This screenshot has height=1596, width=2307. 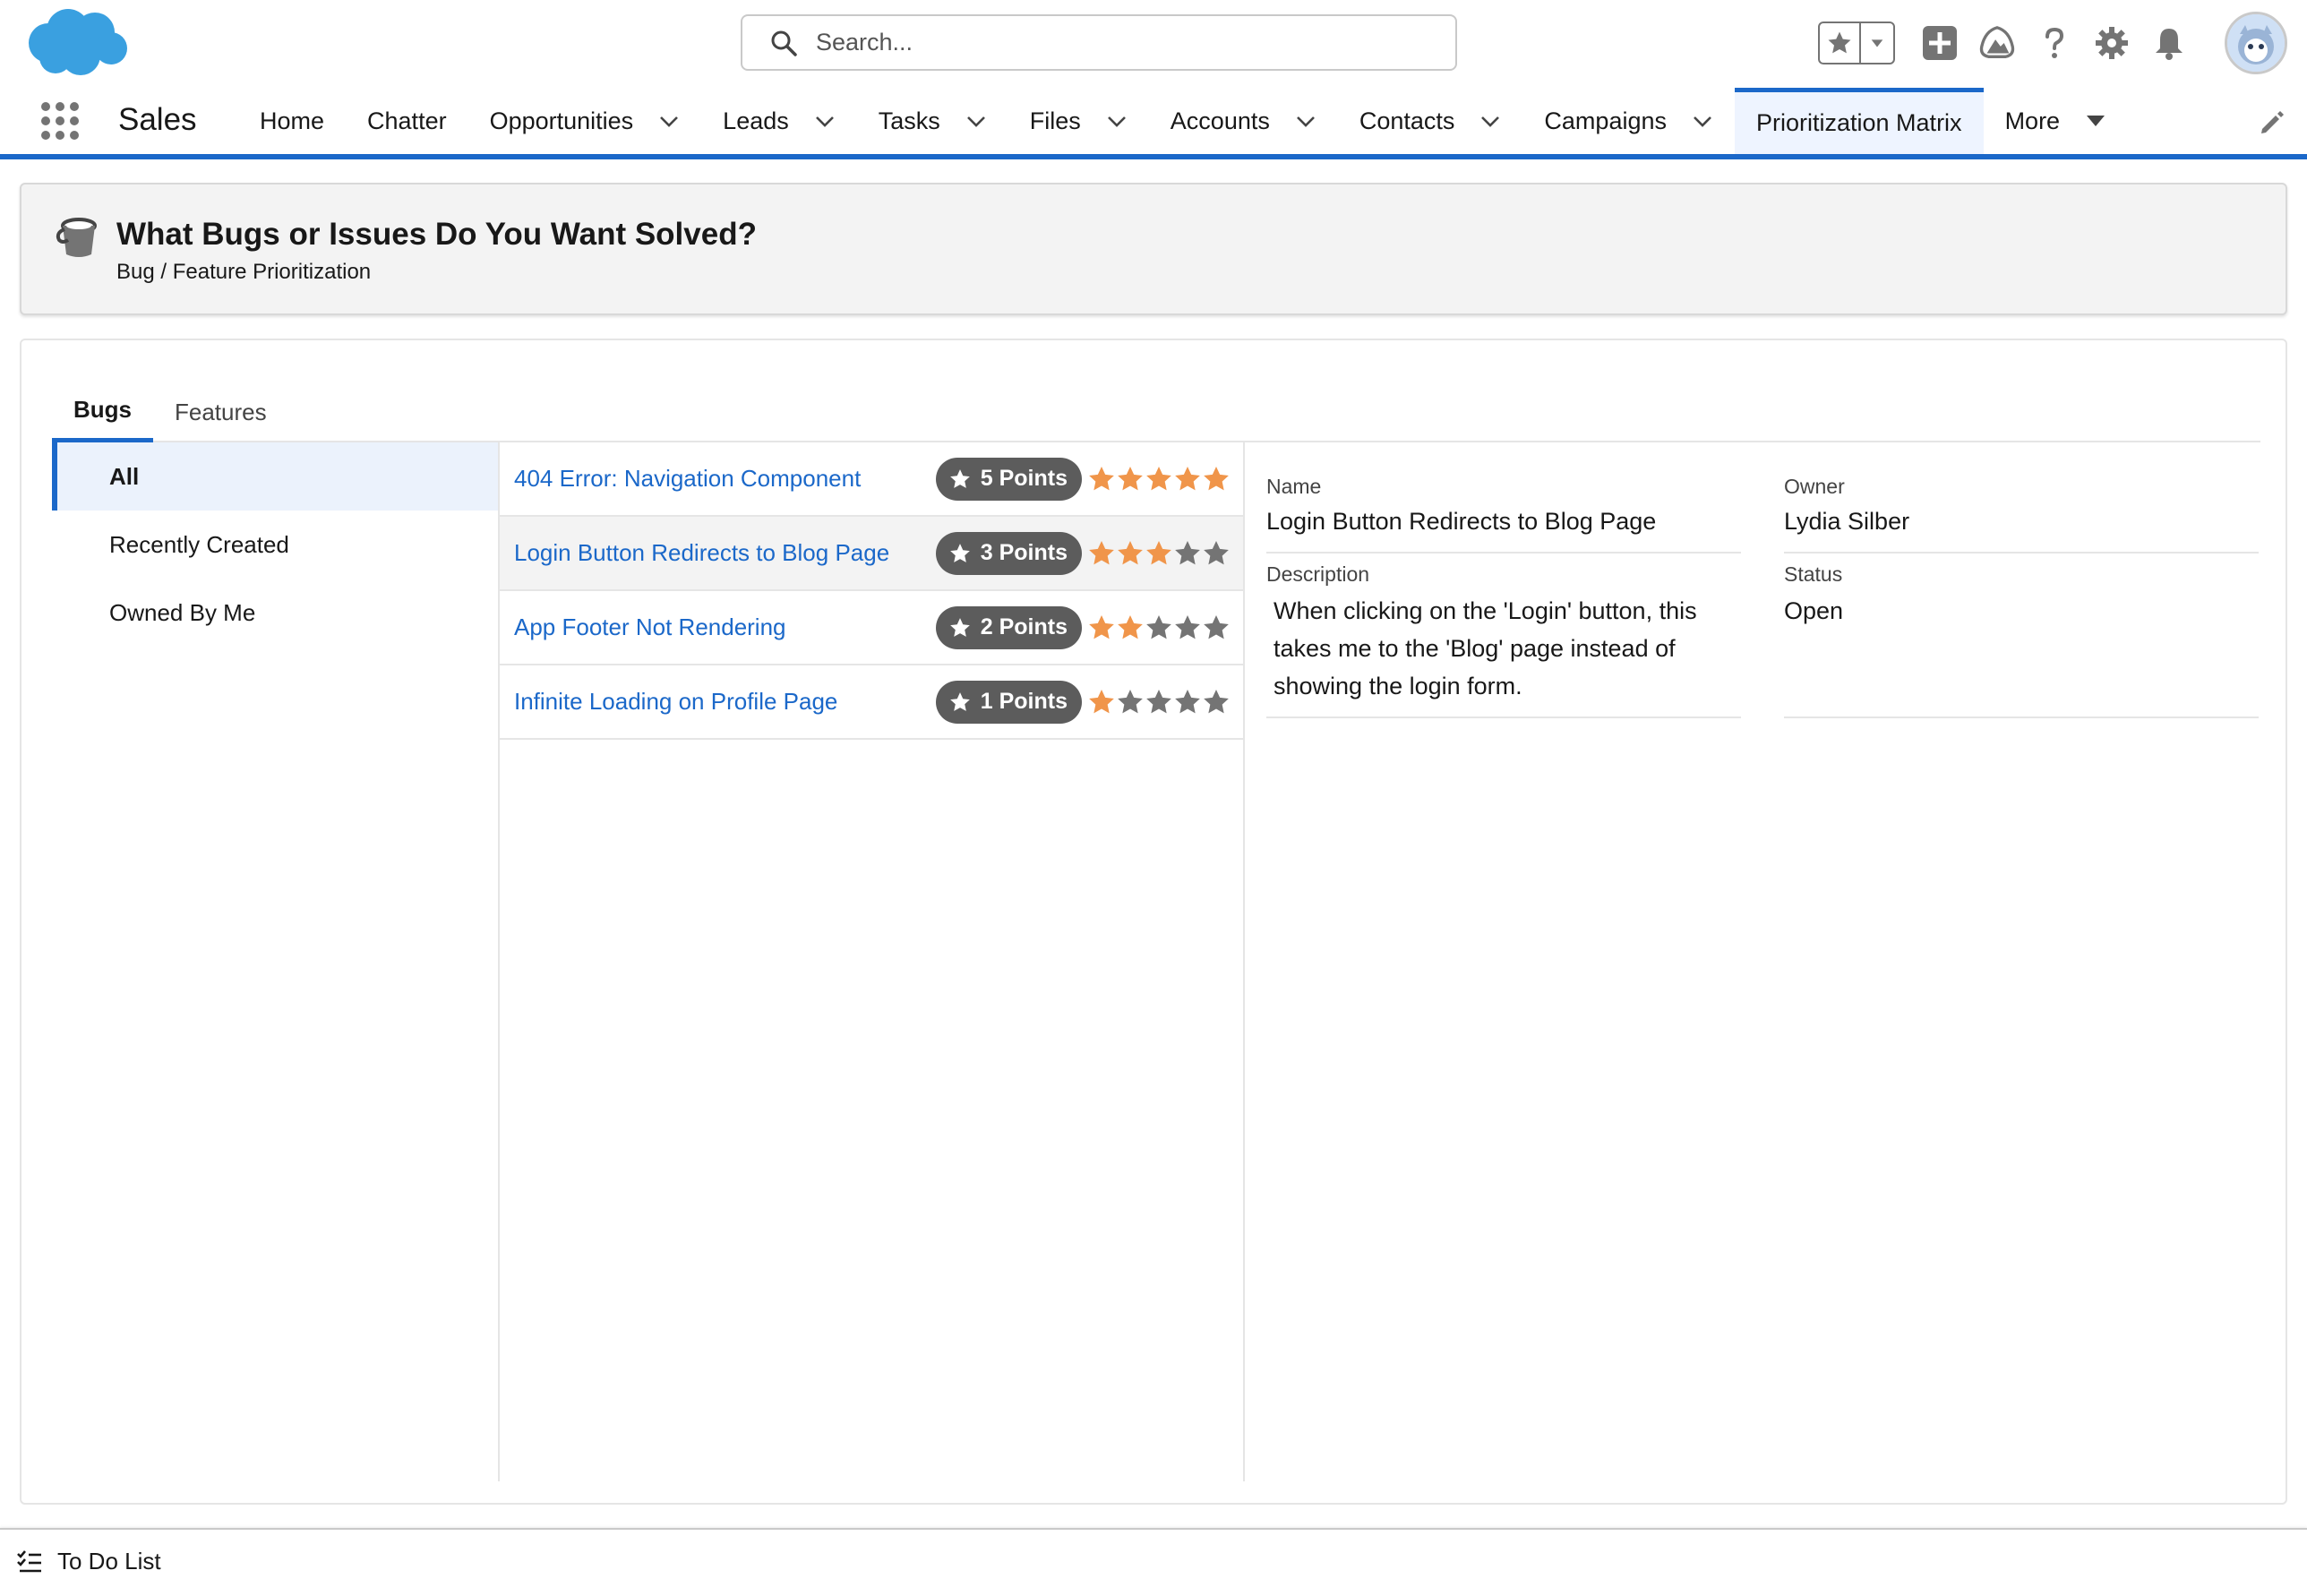 I want to click on global-add-icon, so click(x=1940, y=43).